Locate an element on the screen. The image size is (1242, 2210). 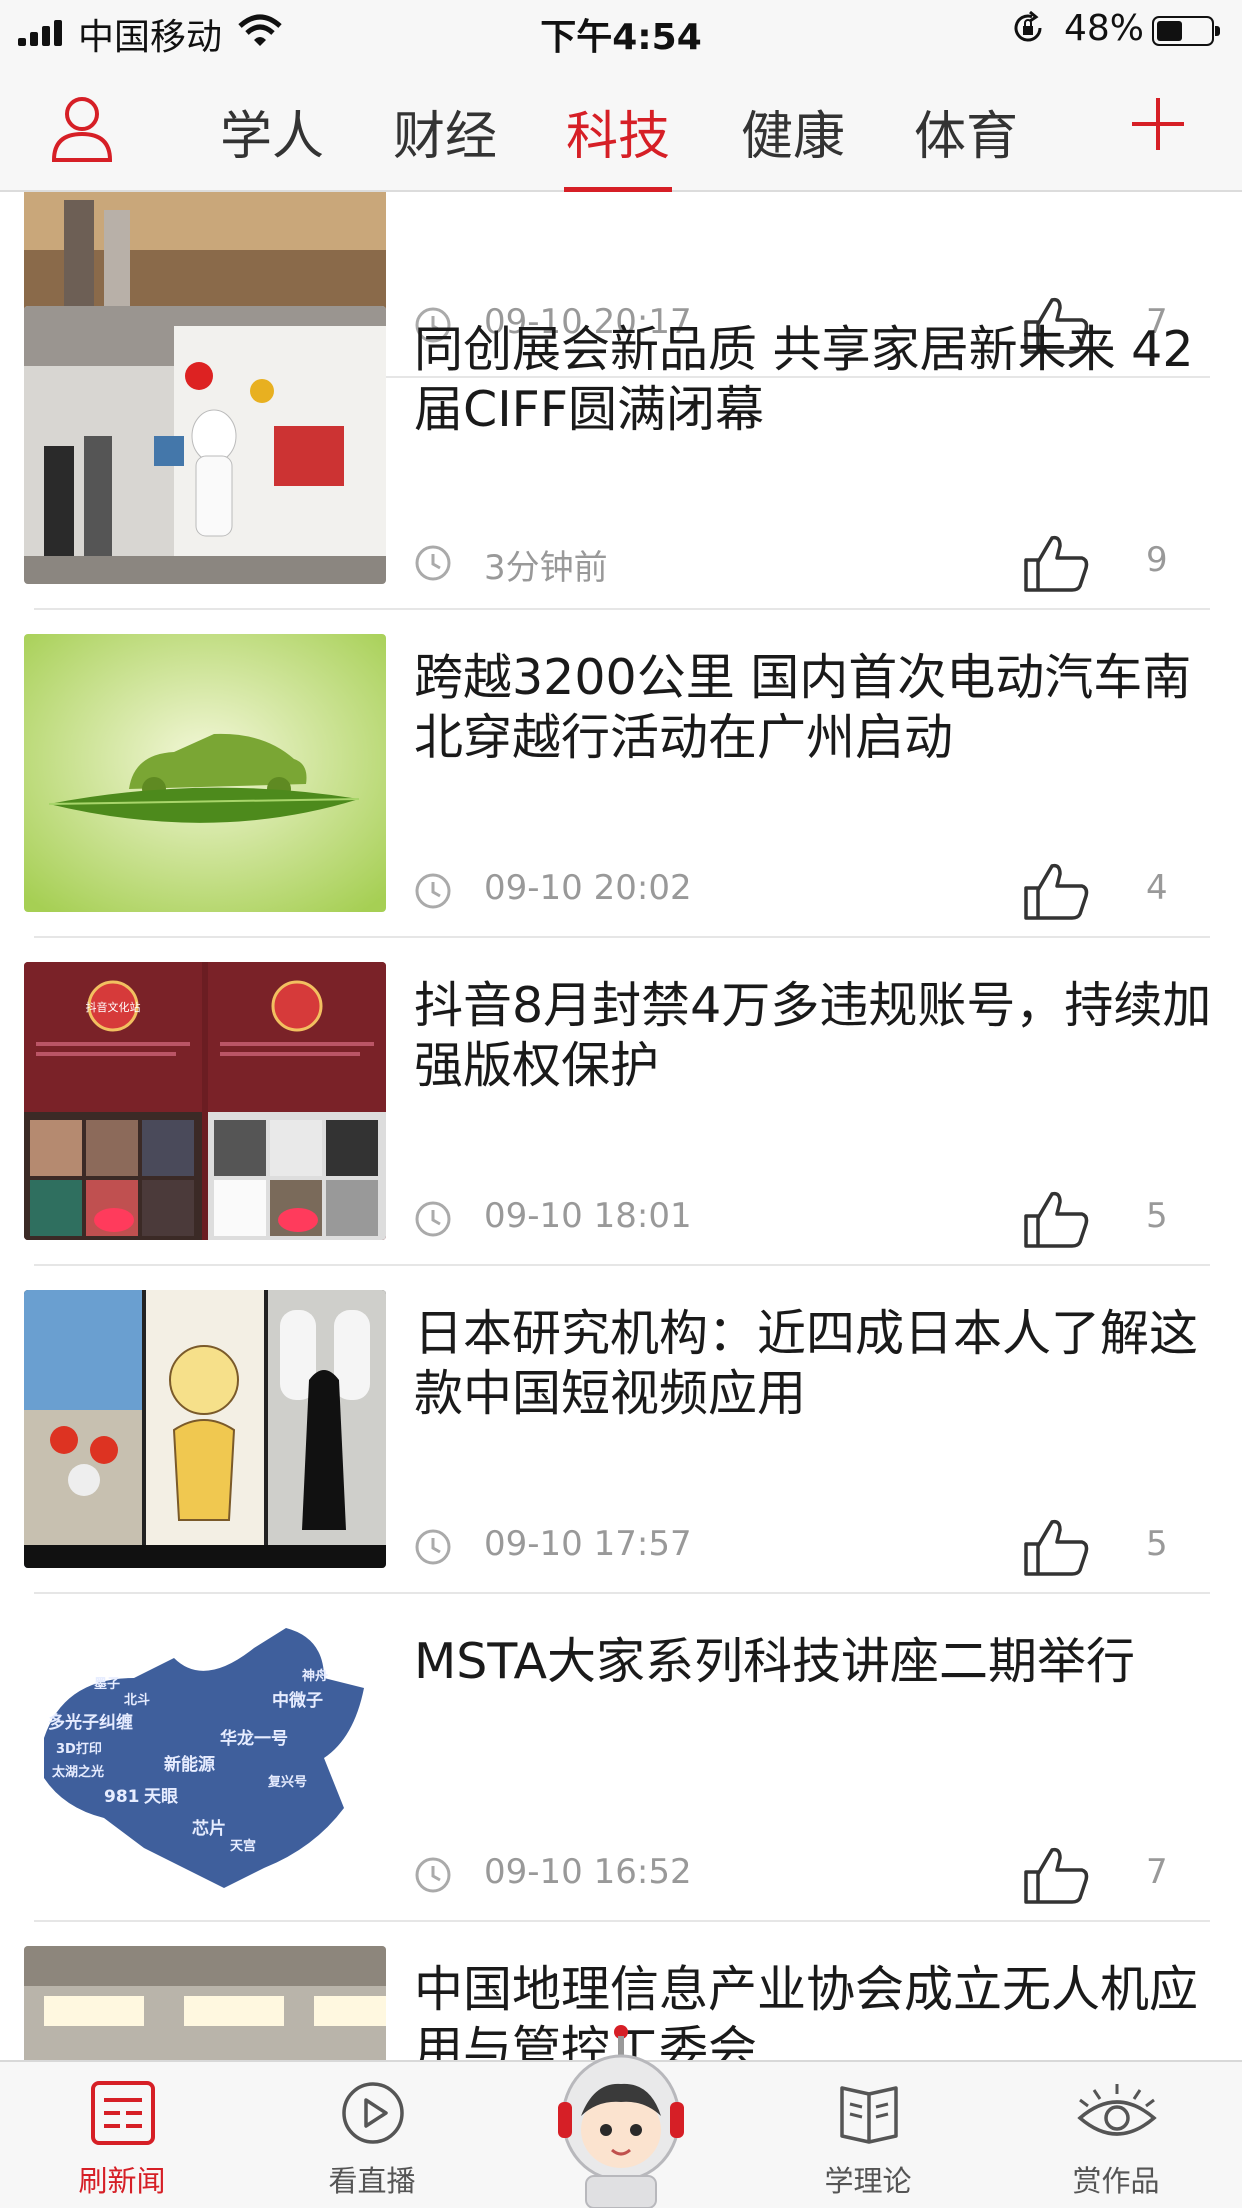
news-title: 中国地理信息产业协会成立无人机应用与管控工委会 is located at coordinates (814, 2010).